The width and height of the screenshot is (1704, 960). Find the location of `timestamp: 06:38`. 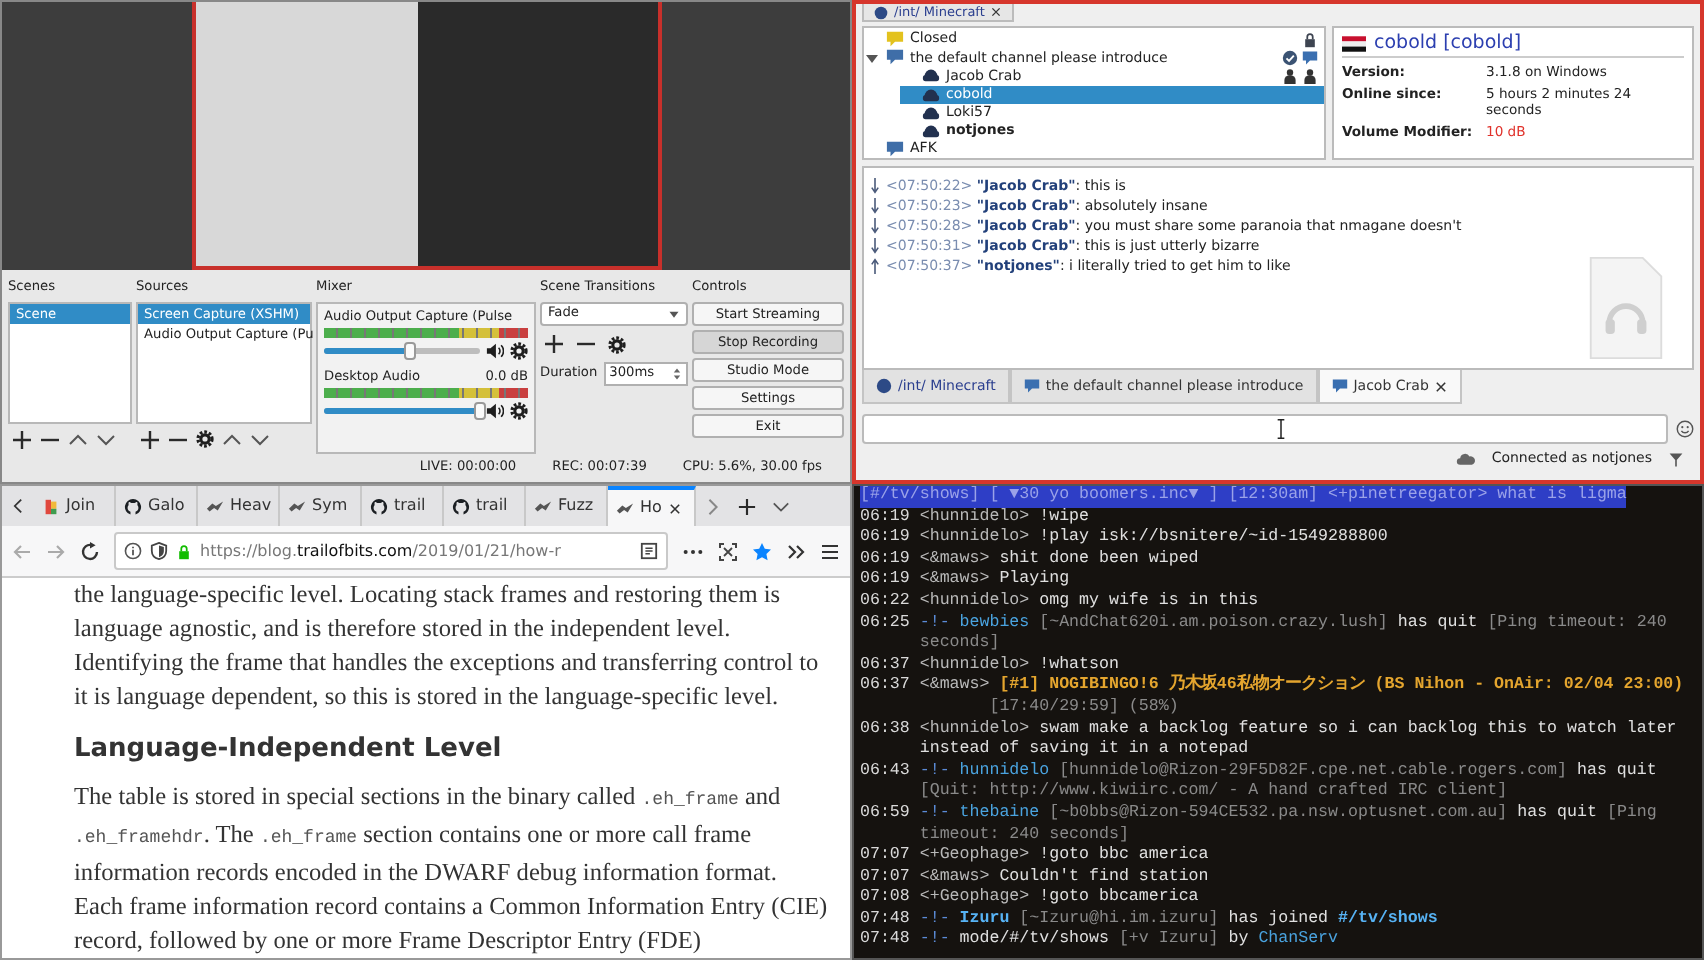

timestamp: 06:38 is located at coordinates (886, 730).